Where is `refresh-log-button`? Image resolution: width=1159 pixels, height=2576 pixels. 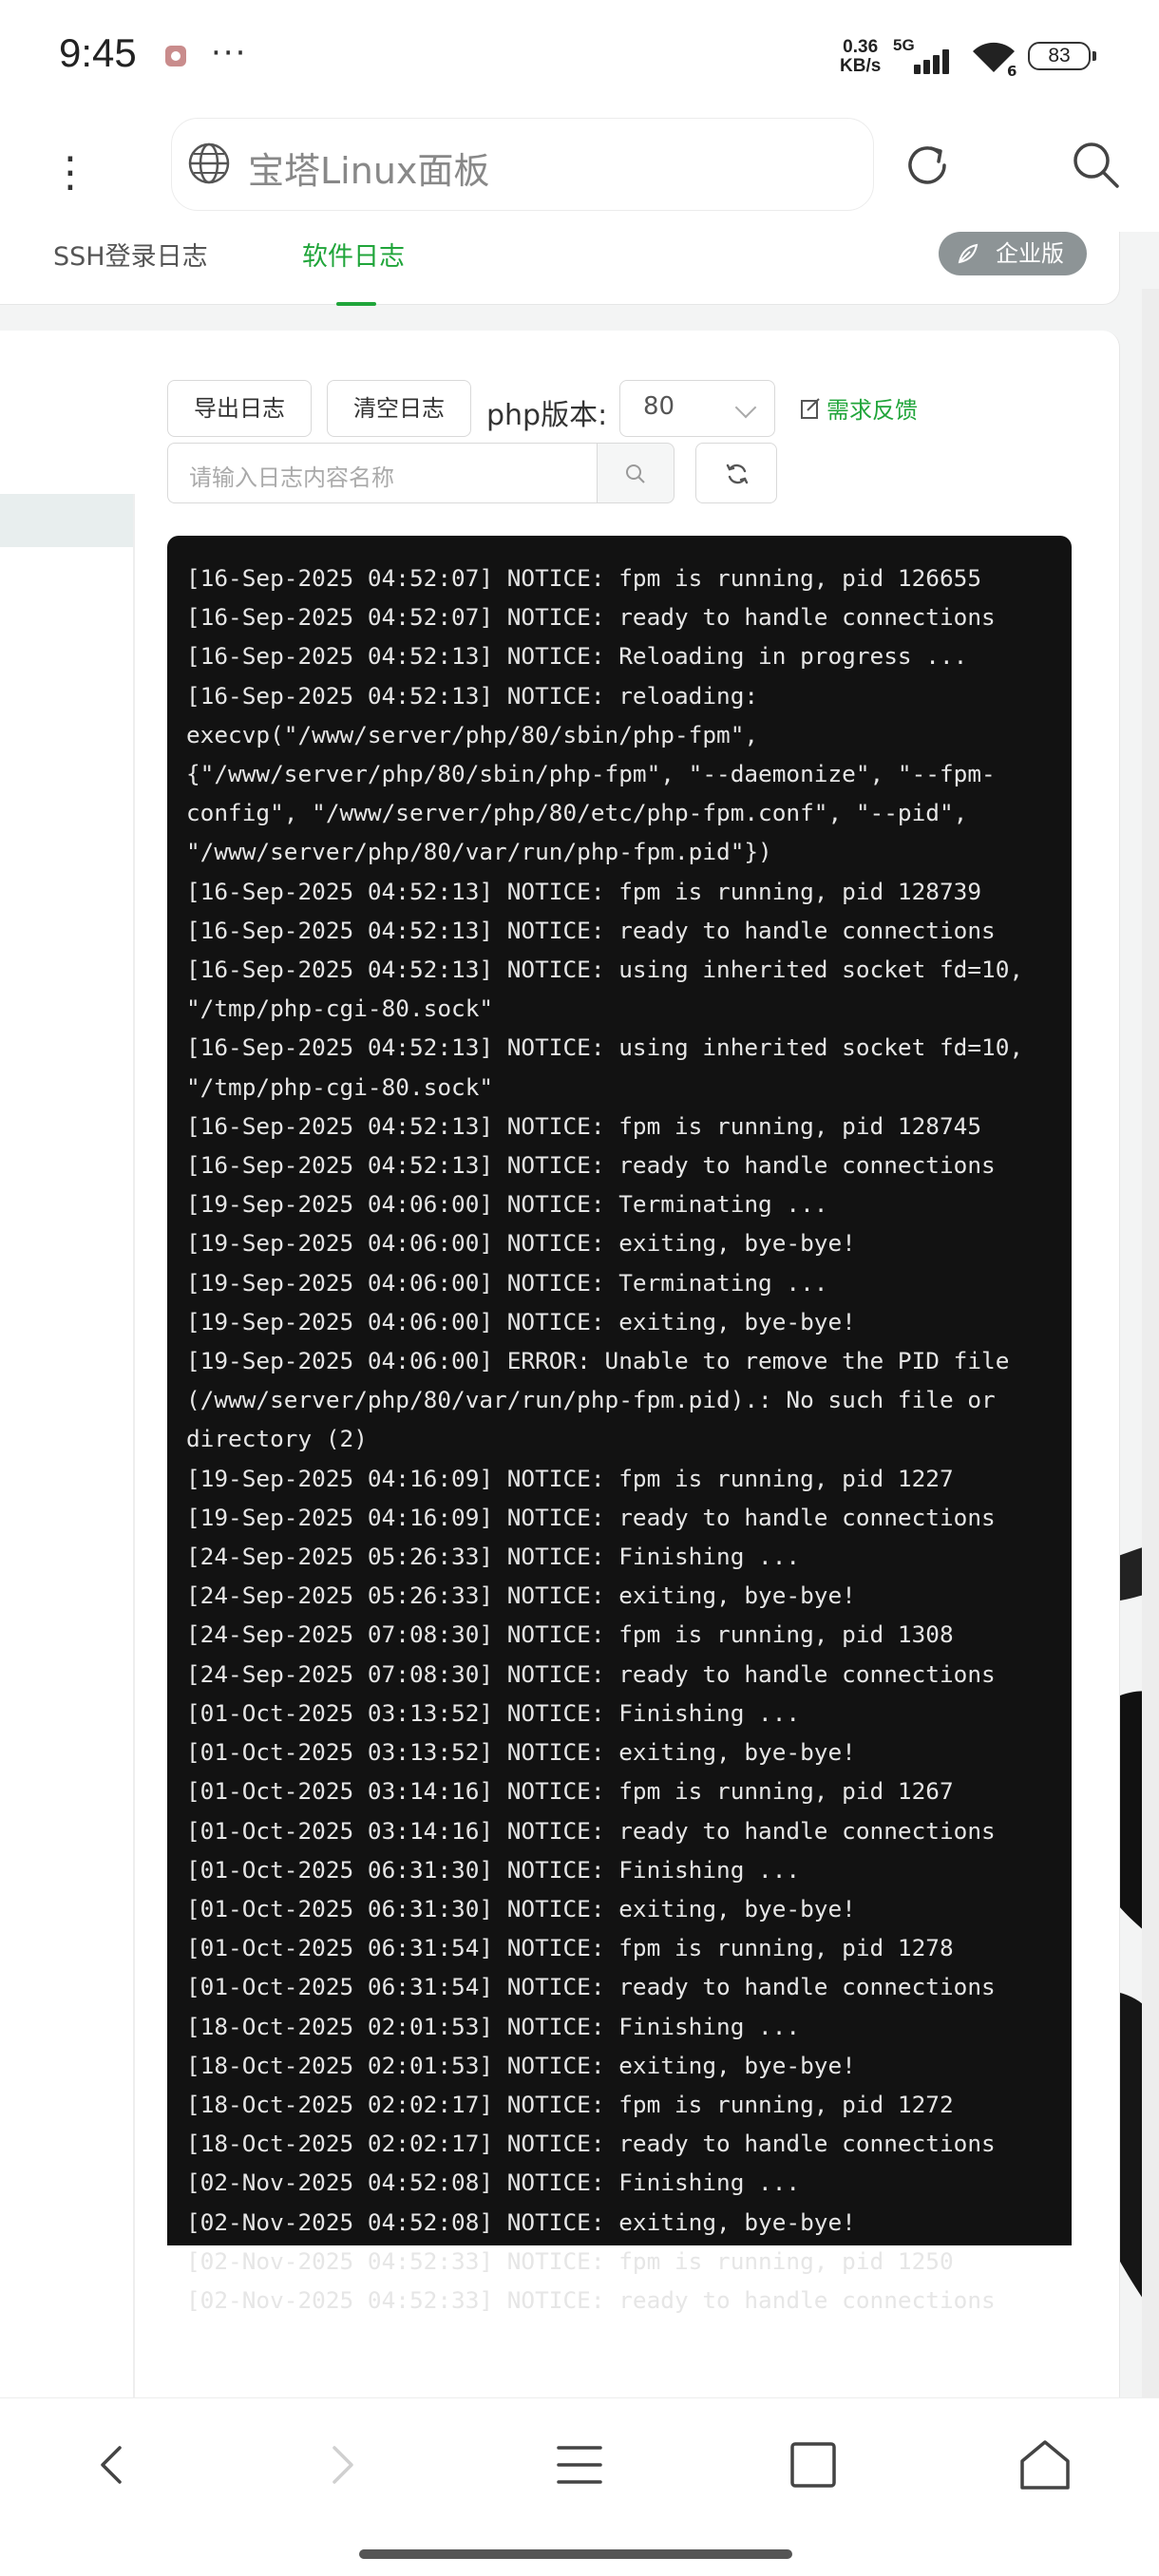
refresh-log-button is located at coordinates (736, 473).